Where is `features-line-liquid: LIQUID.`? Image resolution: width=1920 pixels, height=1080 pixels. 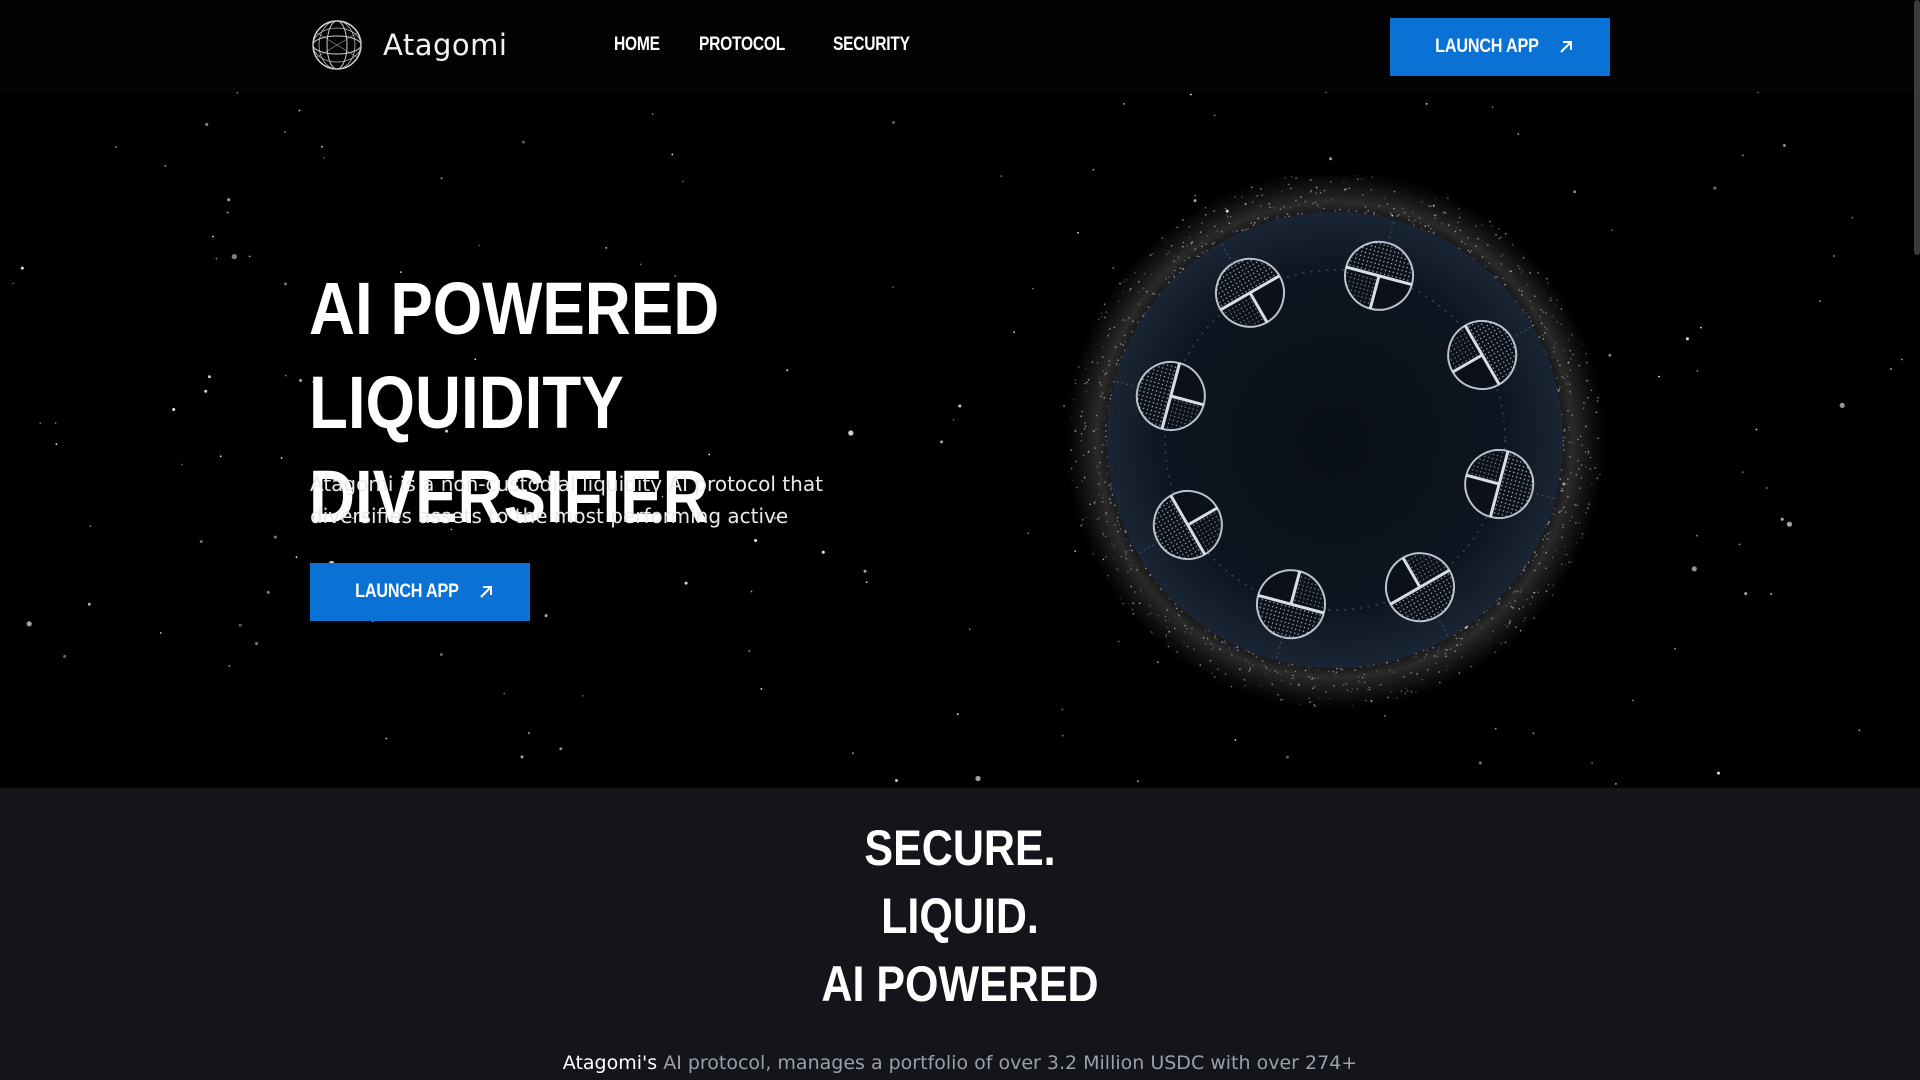
features-line-liquid: LIQUID. is located at coordinates (960, 916).